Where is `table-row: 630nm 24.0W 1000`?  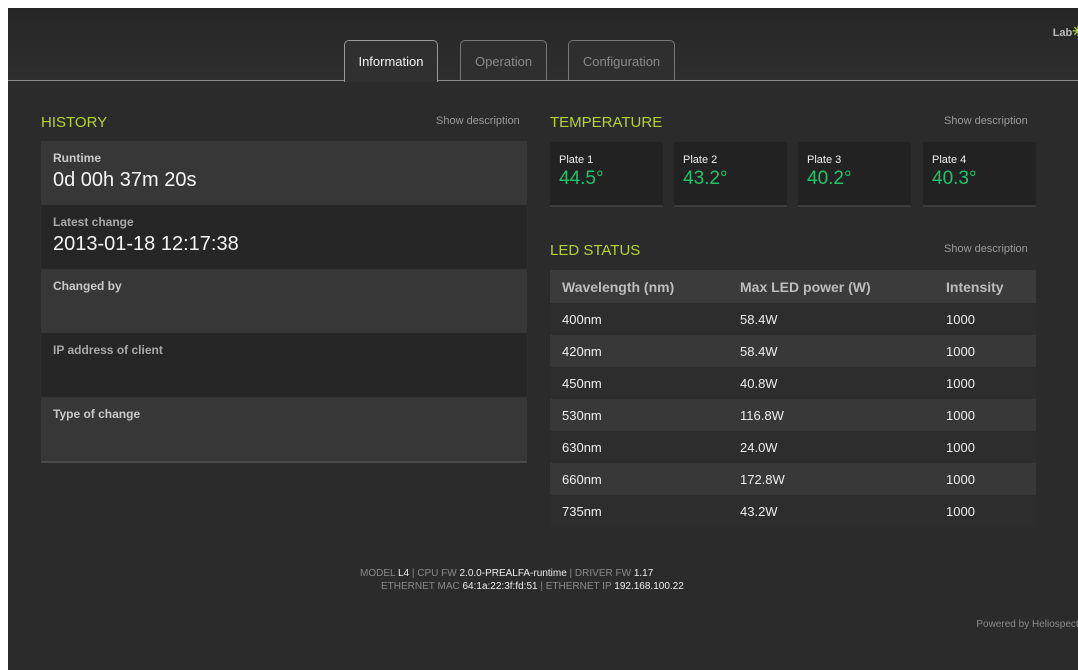
table-row: 630nm 24.0W 1000 is located at coordinates (793, 447).